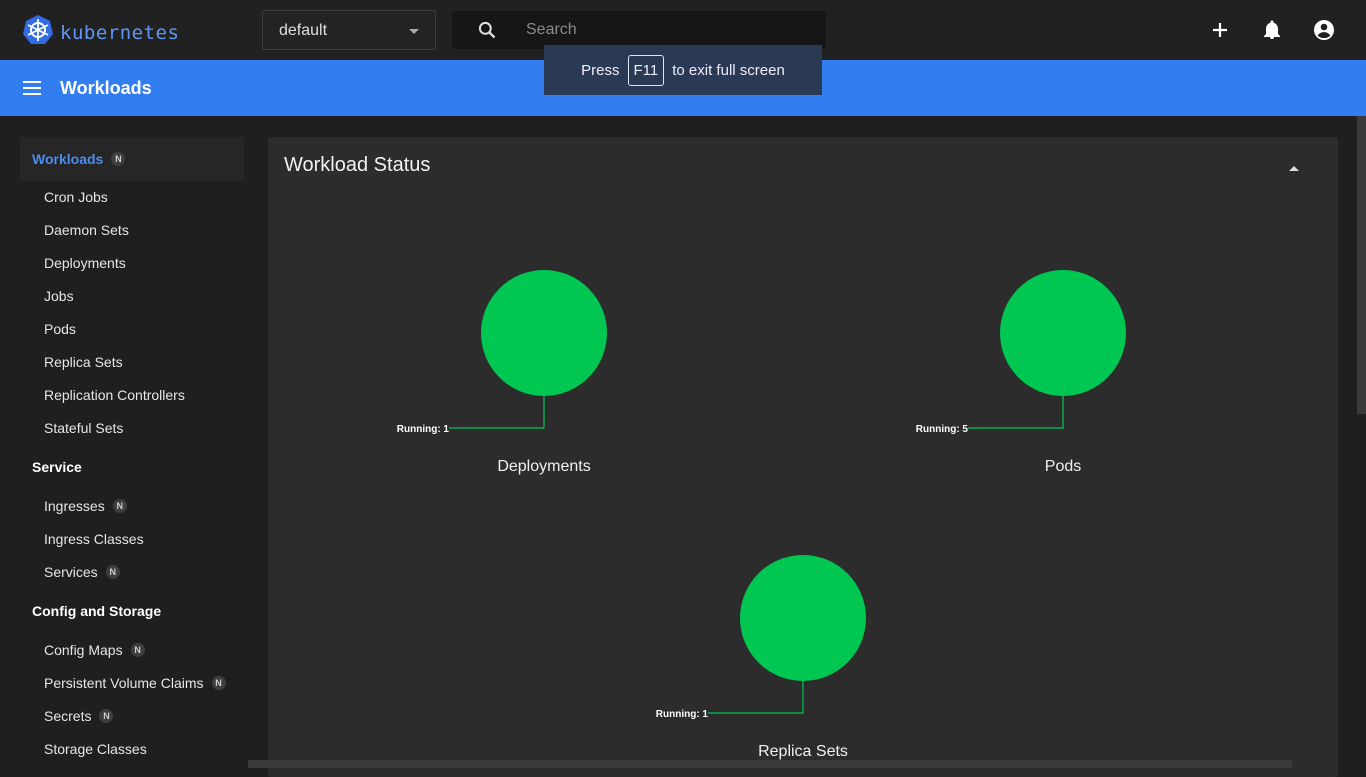 Image resolution: width=1366 pixels, height=777 pixels. What do you see at coordinates (132, 159) in the screenshot?
I see `sidebar-group-workloads: Workloads N` at bounding box center [132, 159].